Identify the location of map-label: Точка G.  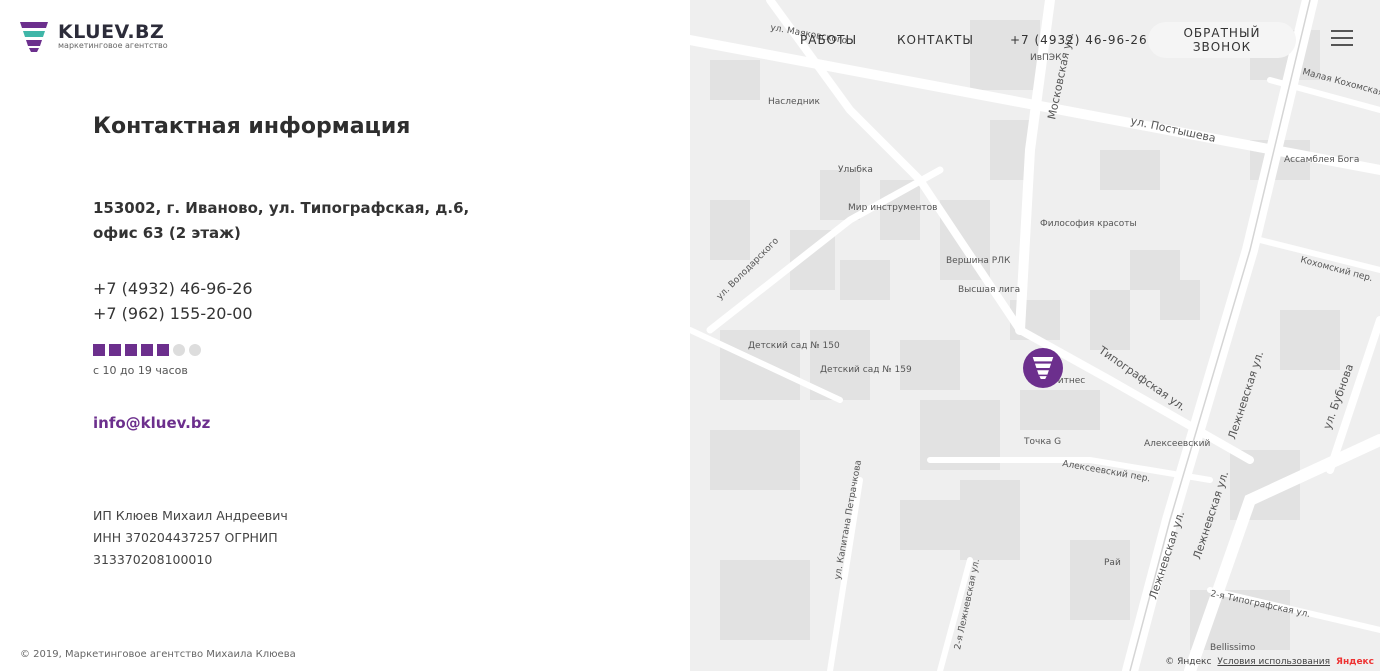
(1042, 442).